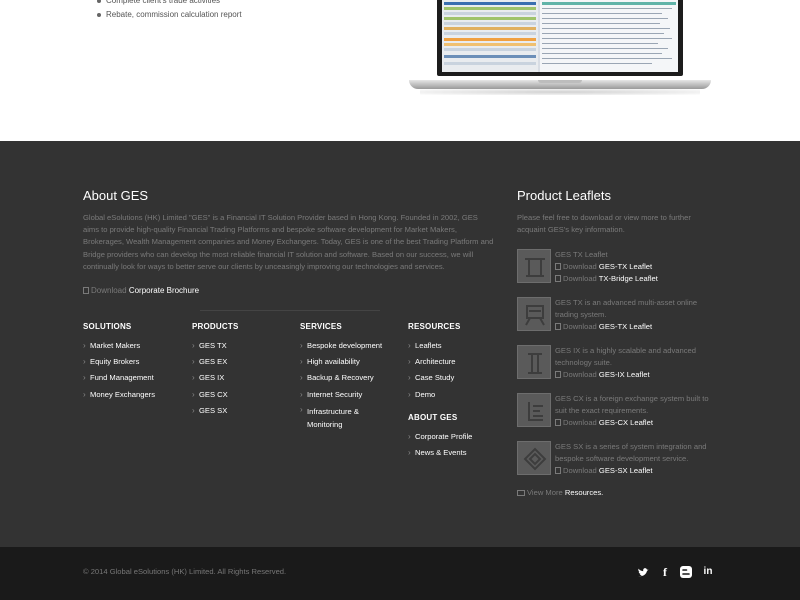 The width and height of the screenshot is (800, 600). Describe the element at coordinates (440, 378) in the screenshot. I see `footer-link: Case Study` at that location.